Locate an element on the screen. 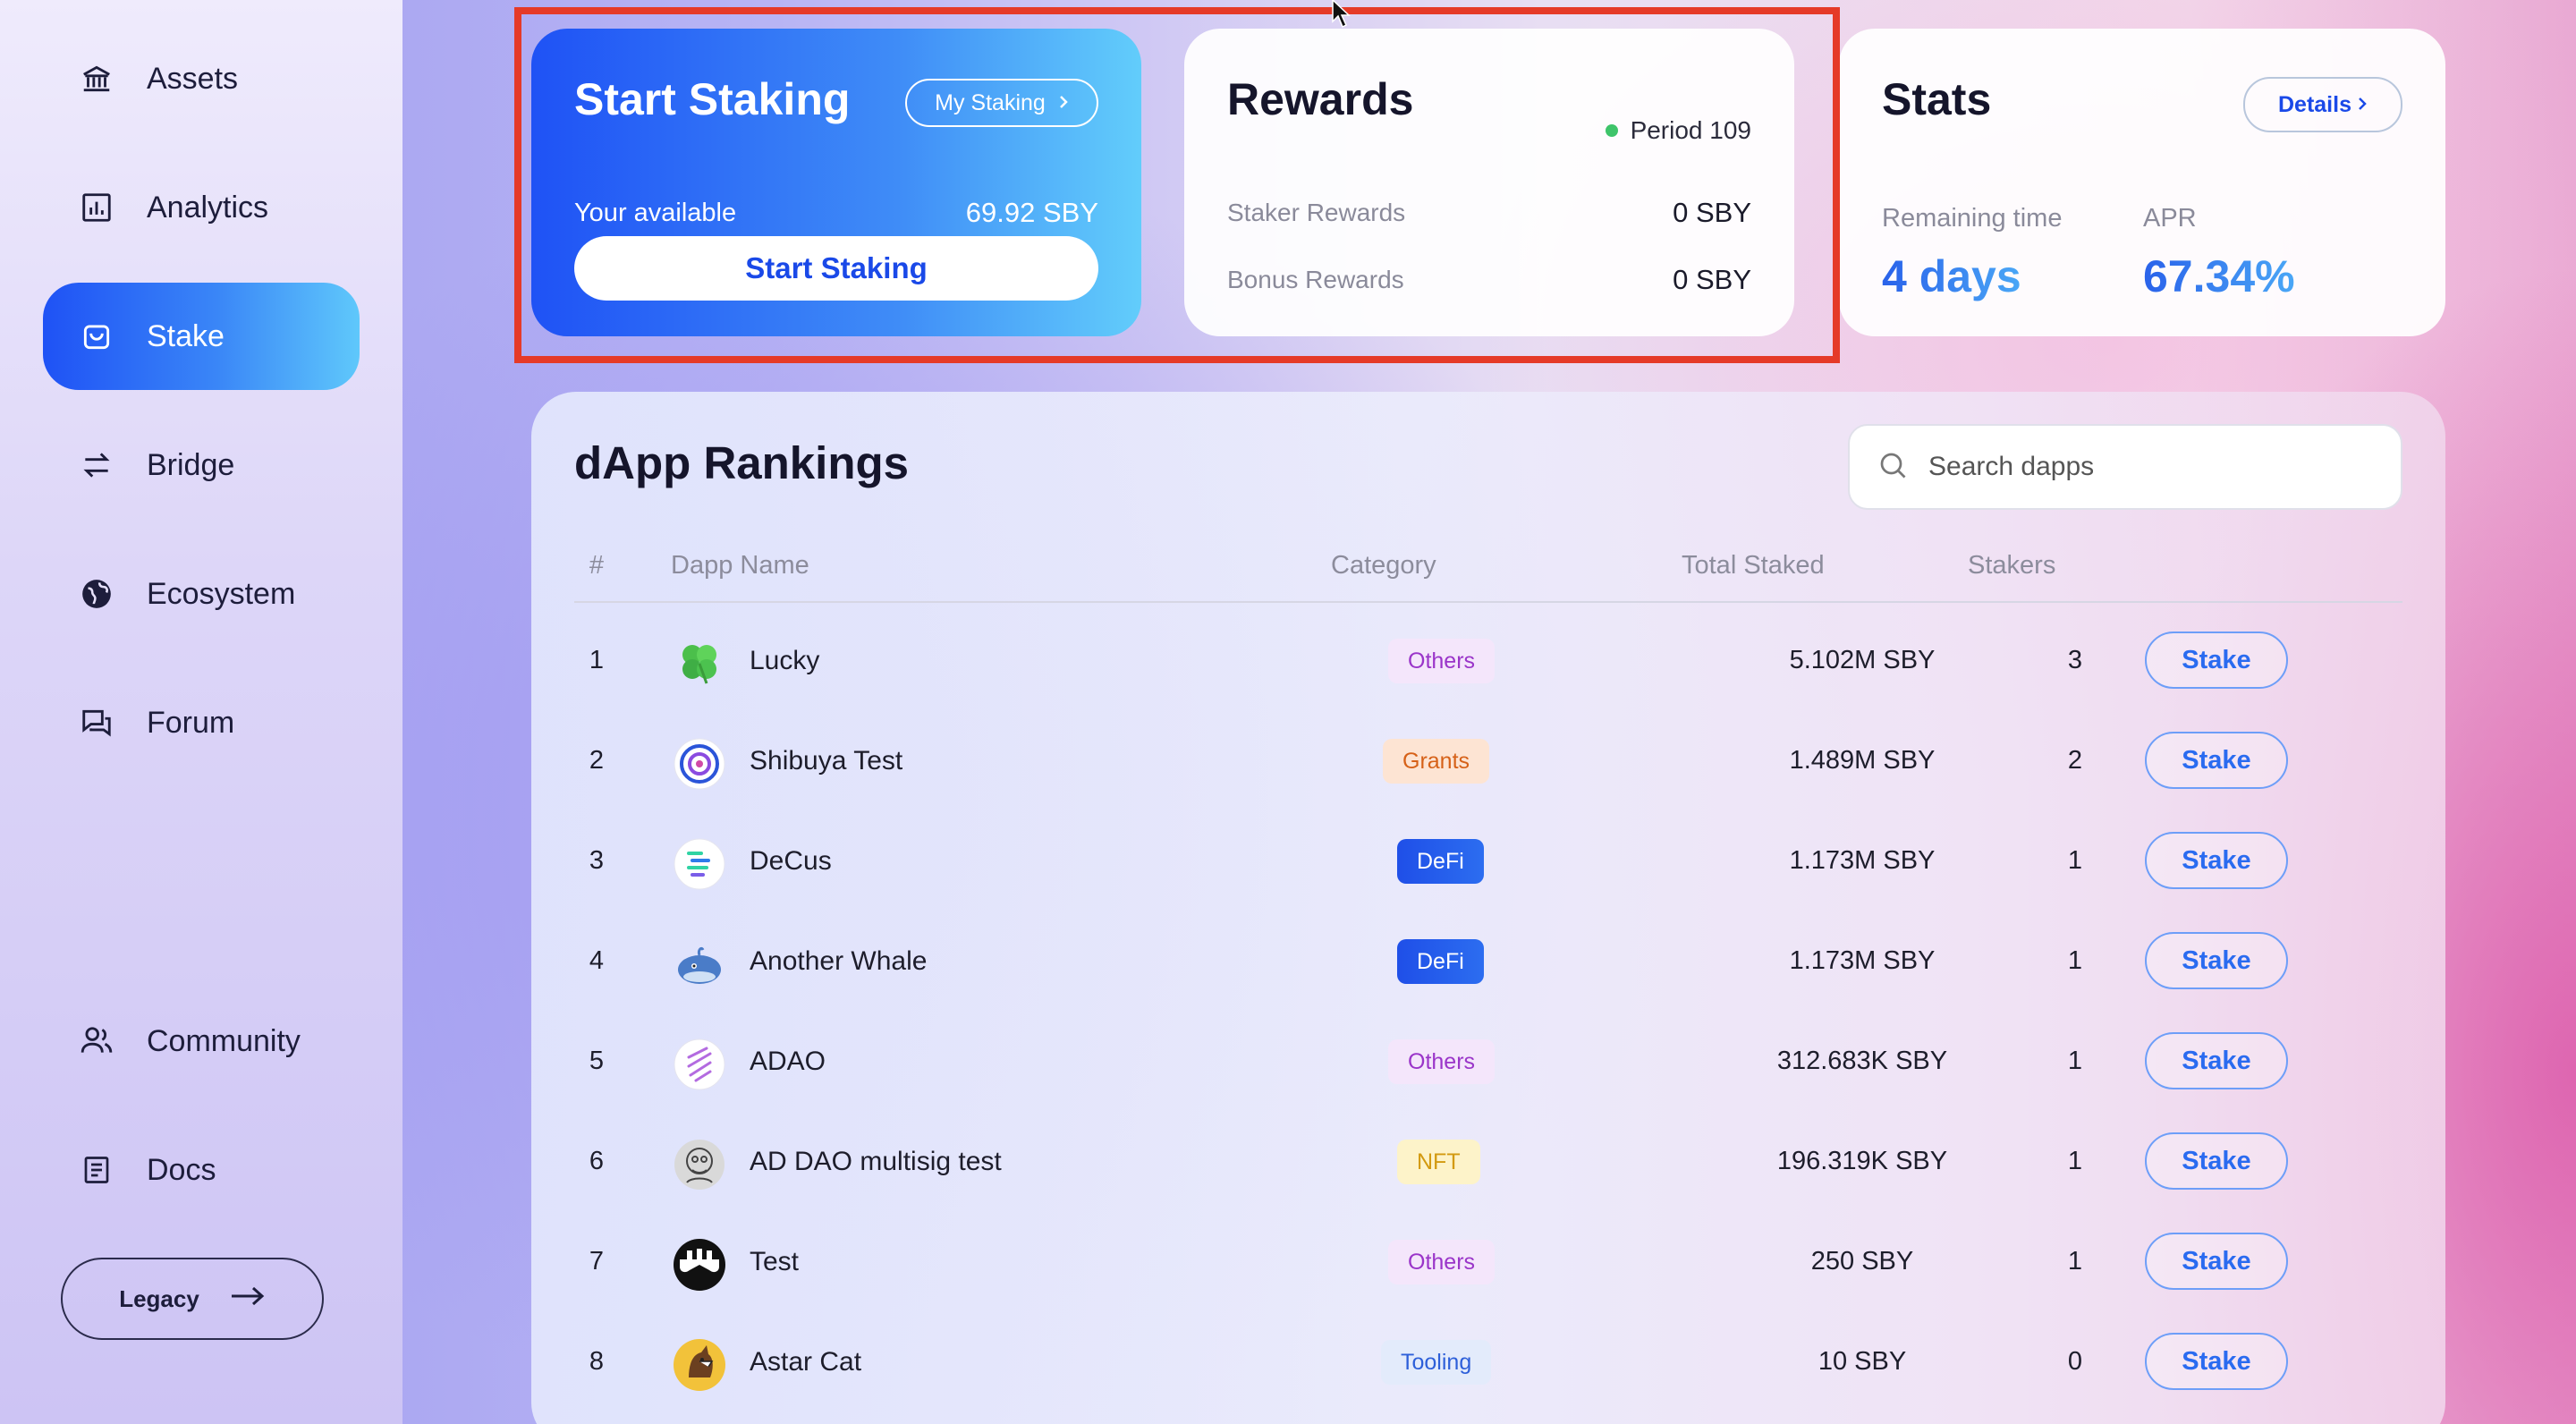  row-rank: 3 is located at coordinates (597, 860).